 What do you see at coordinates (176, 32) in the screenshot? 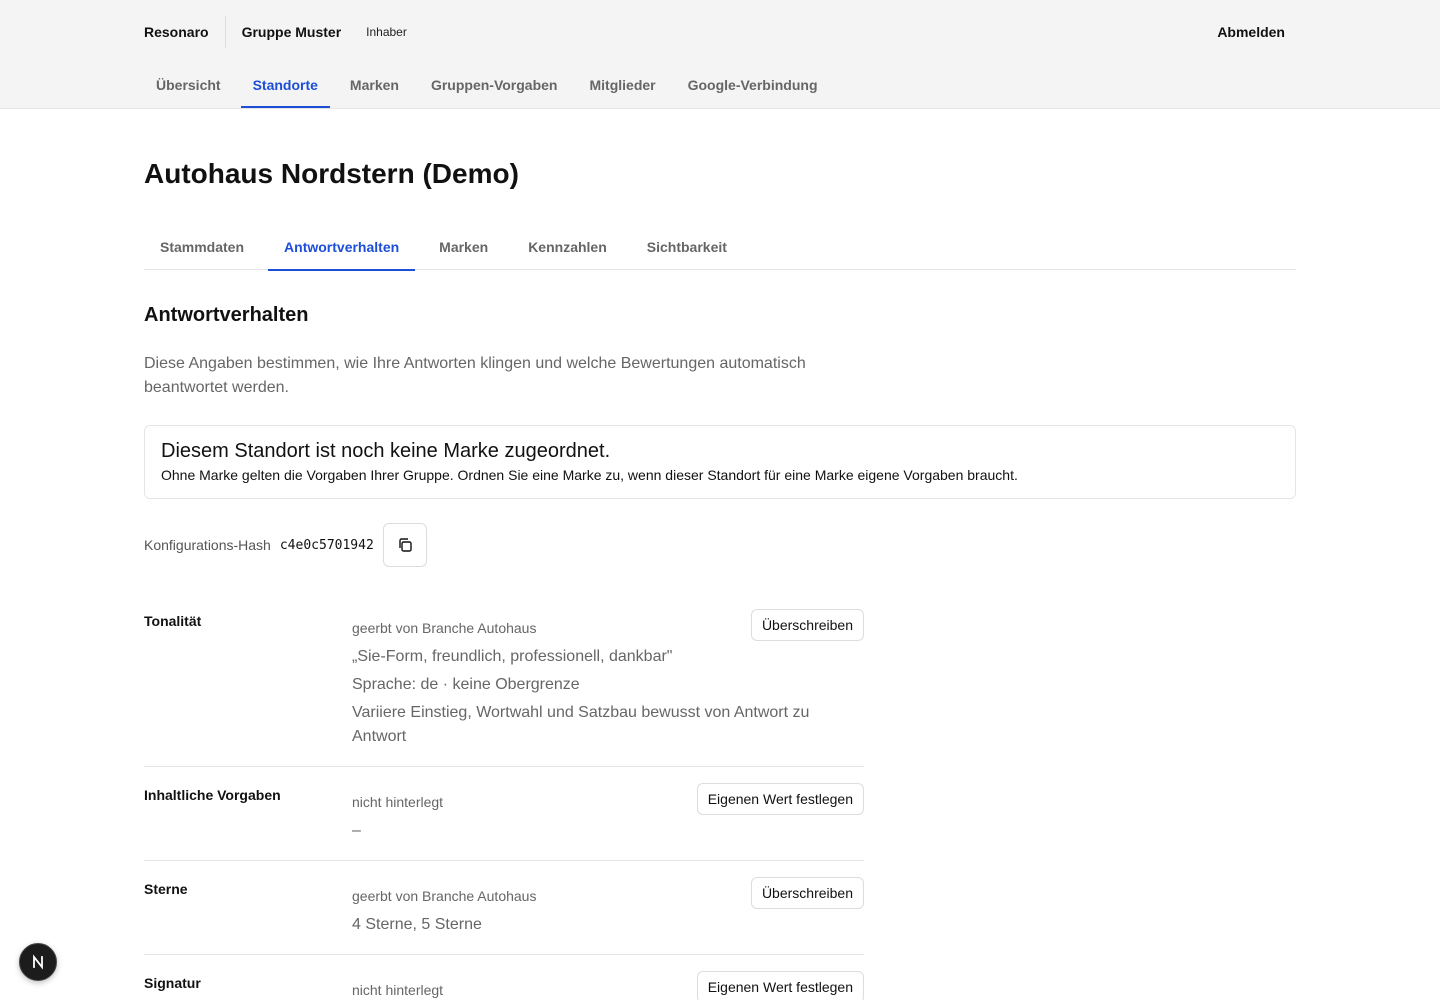
I see `brand-name: Resonaro` at bounding box center [176, 32].